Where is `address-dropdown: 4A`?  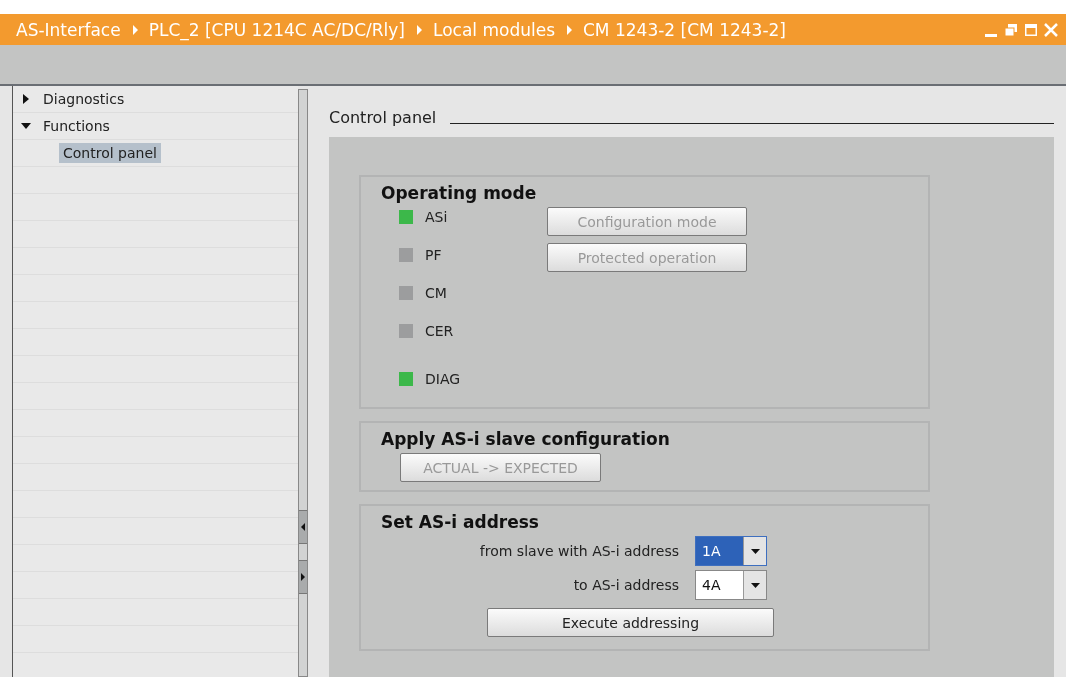
address-dropdown: 4A is located at coordinates (731, 585).